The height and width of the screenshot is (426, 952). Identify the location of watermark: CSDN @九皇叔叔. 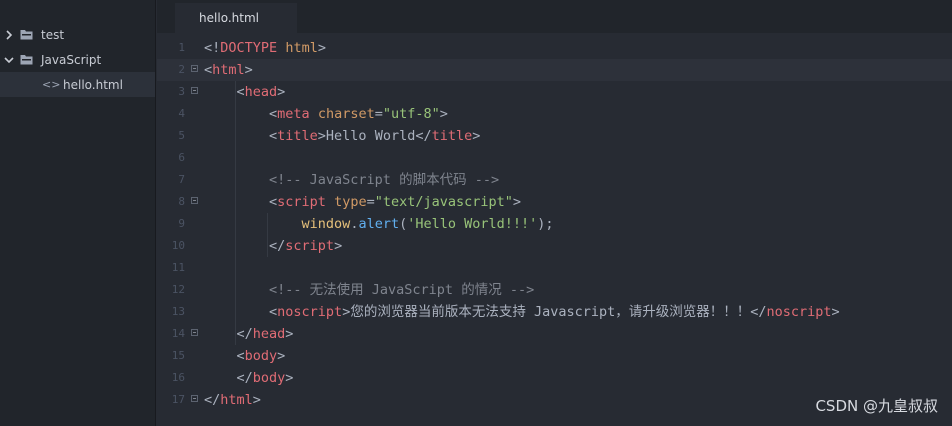
(876, 406).